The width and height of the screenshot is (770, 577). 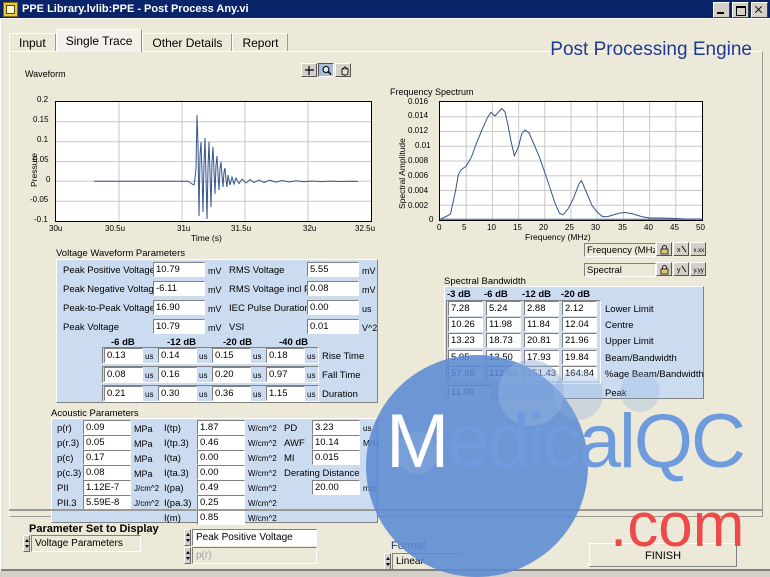 I want to click on acoustic-value: 0.09, so click(x=107, y=427).